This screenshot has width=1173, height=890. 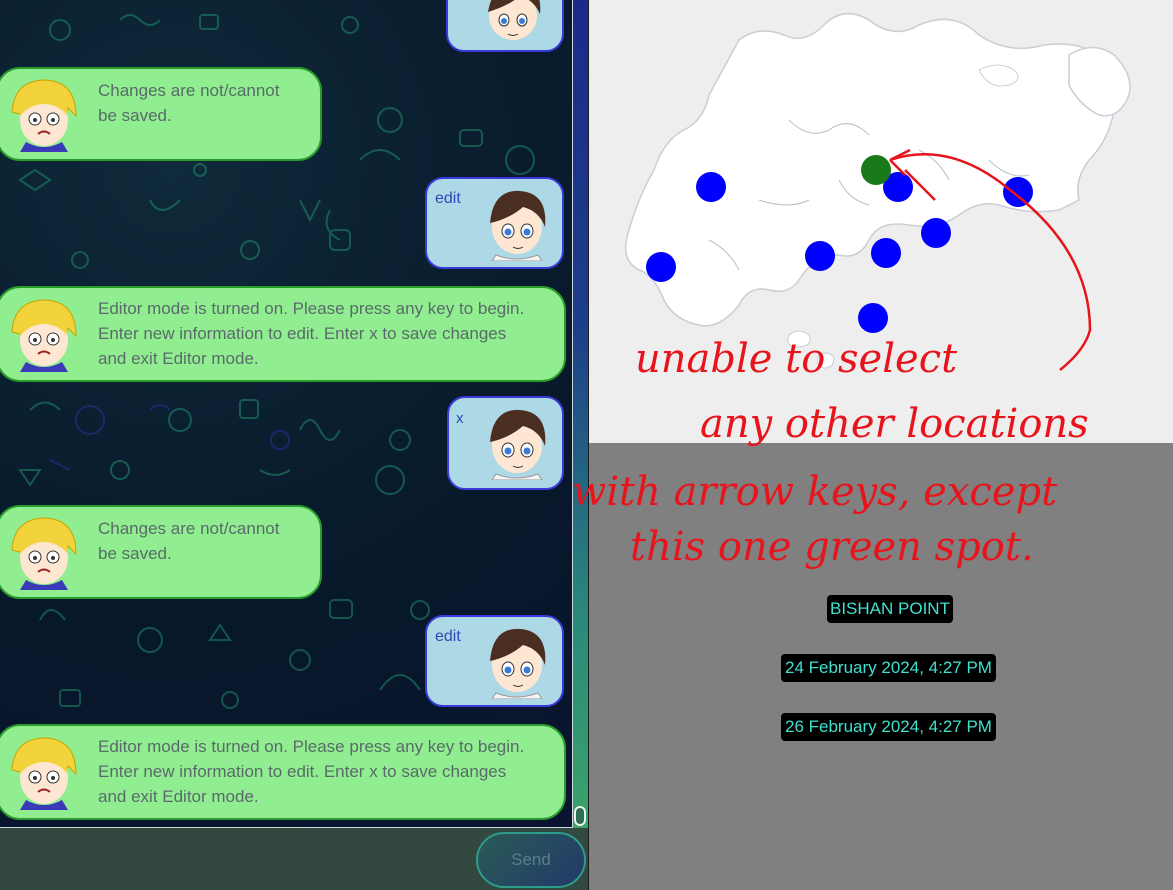 I want to click on chat-scrollbar-thumb, so click(x=580, y=816).